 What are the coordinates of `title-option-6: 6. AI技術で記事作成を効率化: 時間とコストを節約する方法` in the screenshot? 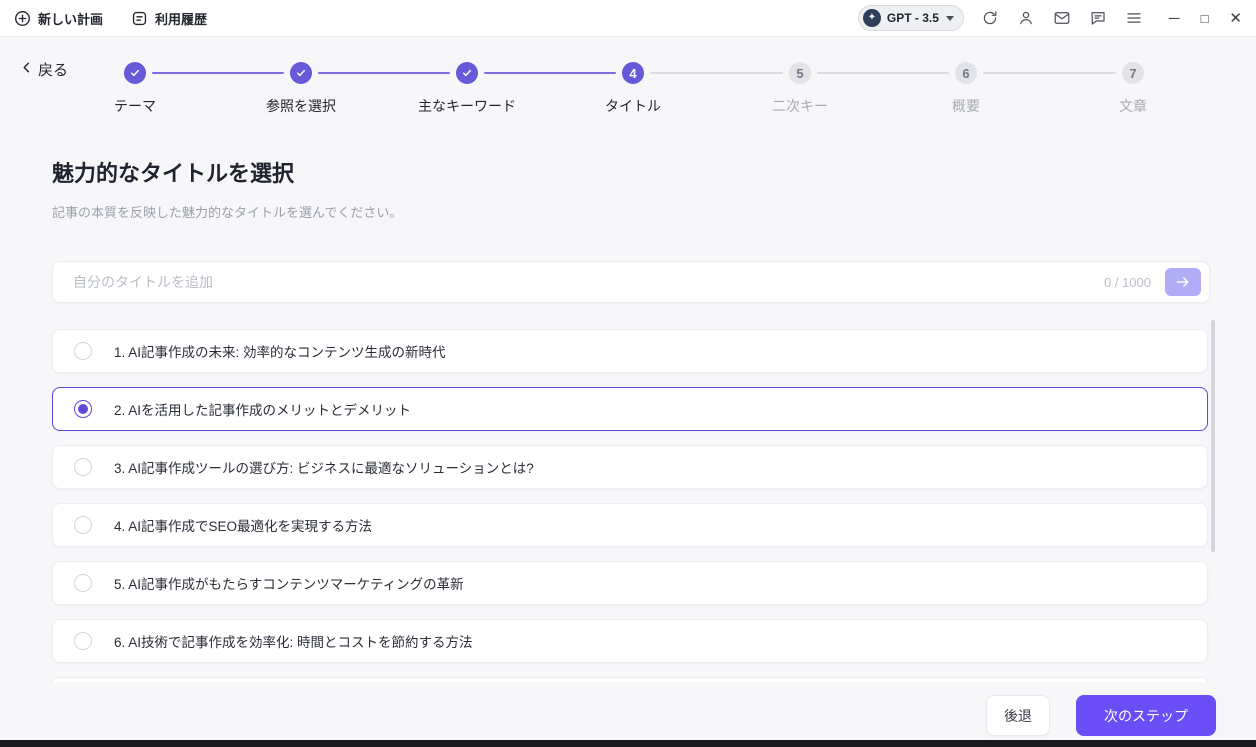 It's located at (630, 641).